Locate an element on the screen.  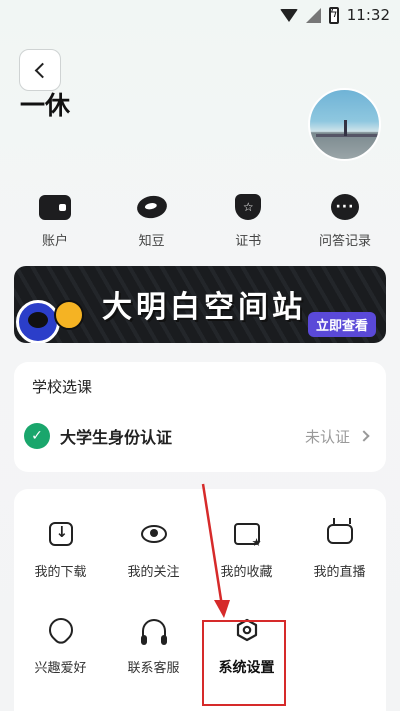
grid-item-label: 我的关注 is located at coordinates (153, 572).